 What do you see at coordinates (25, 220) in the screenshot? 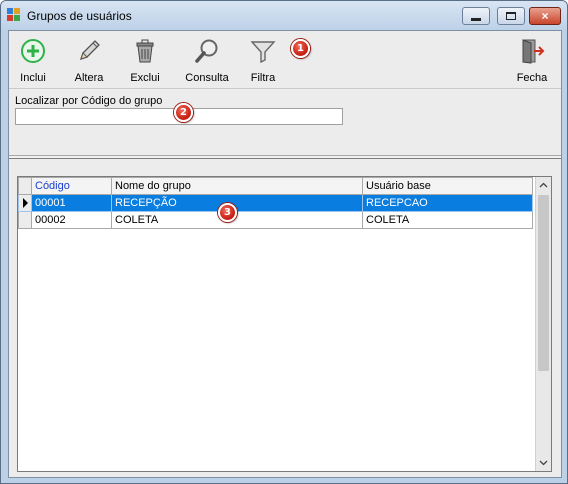
I see `row-indicator-cell` at bounding box center [25, 220].